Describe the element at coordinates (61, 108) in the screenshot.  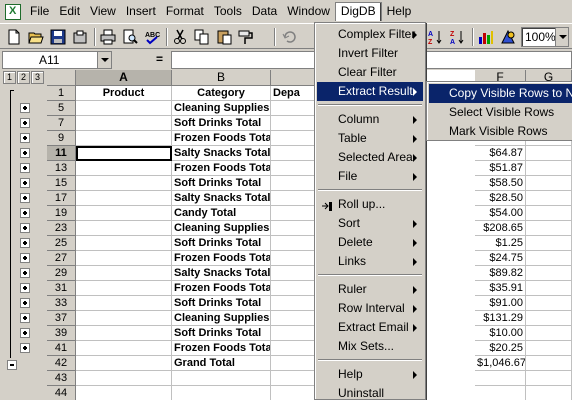
I see `row-header: 5` at that location.